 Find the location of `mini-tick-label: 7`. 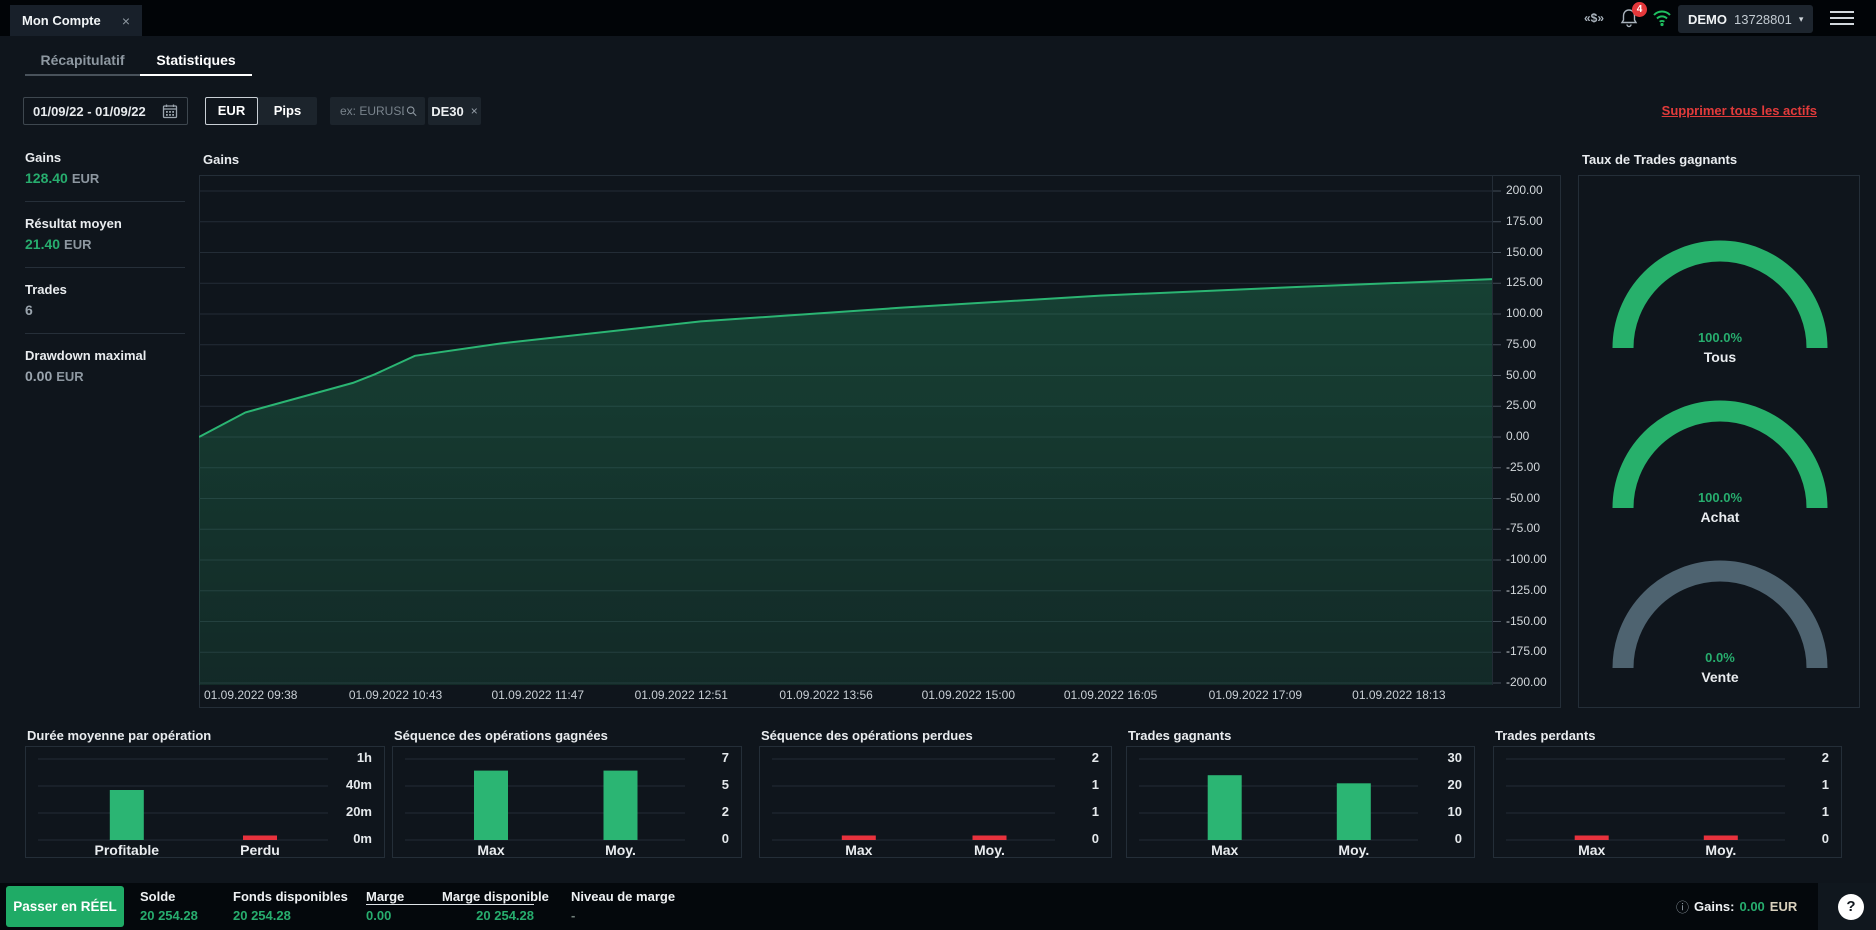

mini-tick-label: 7 is located at coordinates (725, 757).